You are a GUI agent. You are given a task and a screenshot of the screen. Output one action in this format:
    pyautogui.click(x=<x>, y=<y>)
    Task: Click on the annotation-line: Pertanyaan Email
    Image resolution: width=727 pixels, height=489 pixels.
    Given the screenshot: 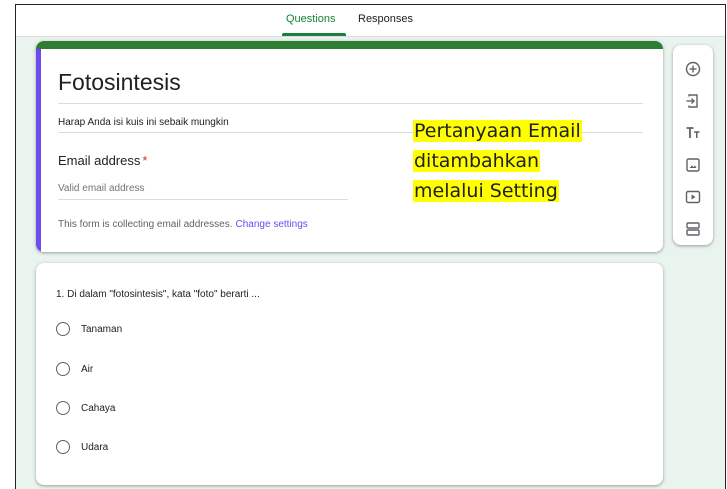 What is the action you would take?
    pyautogui.click(x=497, y=131)
    